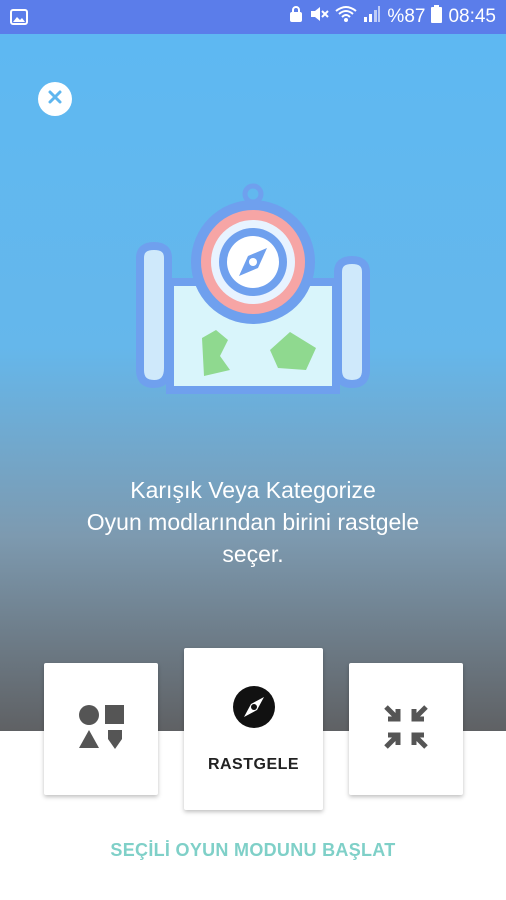 This screenshot has height=900, width=506. What do you see at coordinates (472, 16) in the screenshot?
I see `clock: 08:45` at bounding box center [472, 16].